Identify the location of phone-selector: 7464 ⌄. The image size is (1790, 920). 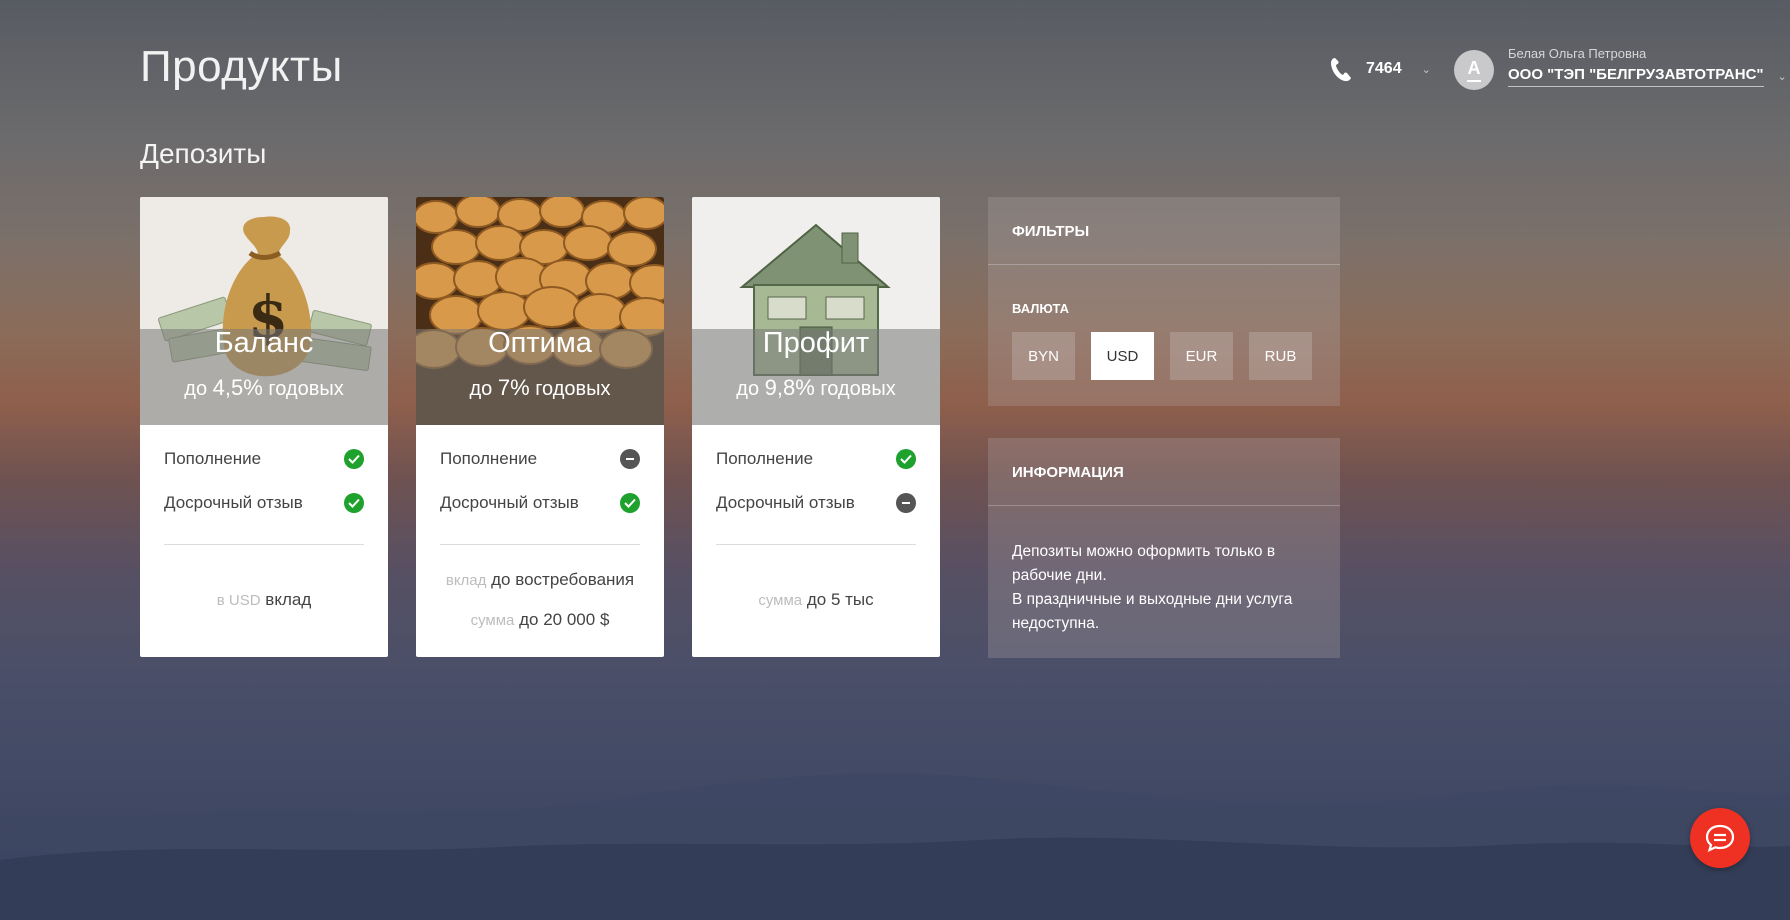
(1380, 69).